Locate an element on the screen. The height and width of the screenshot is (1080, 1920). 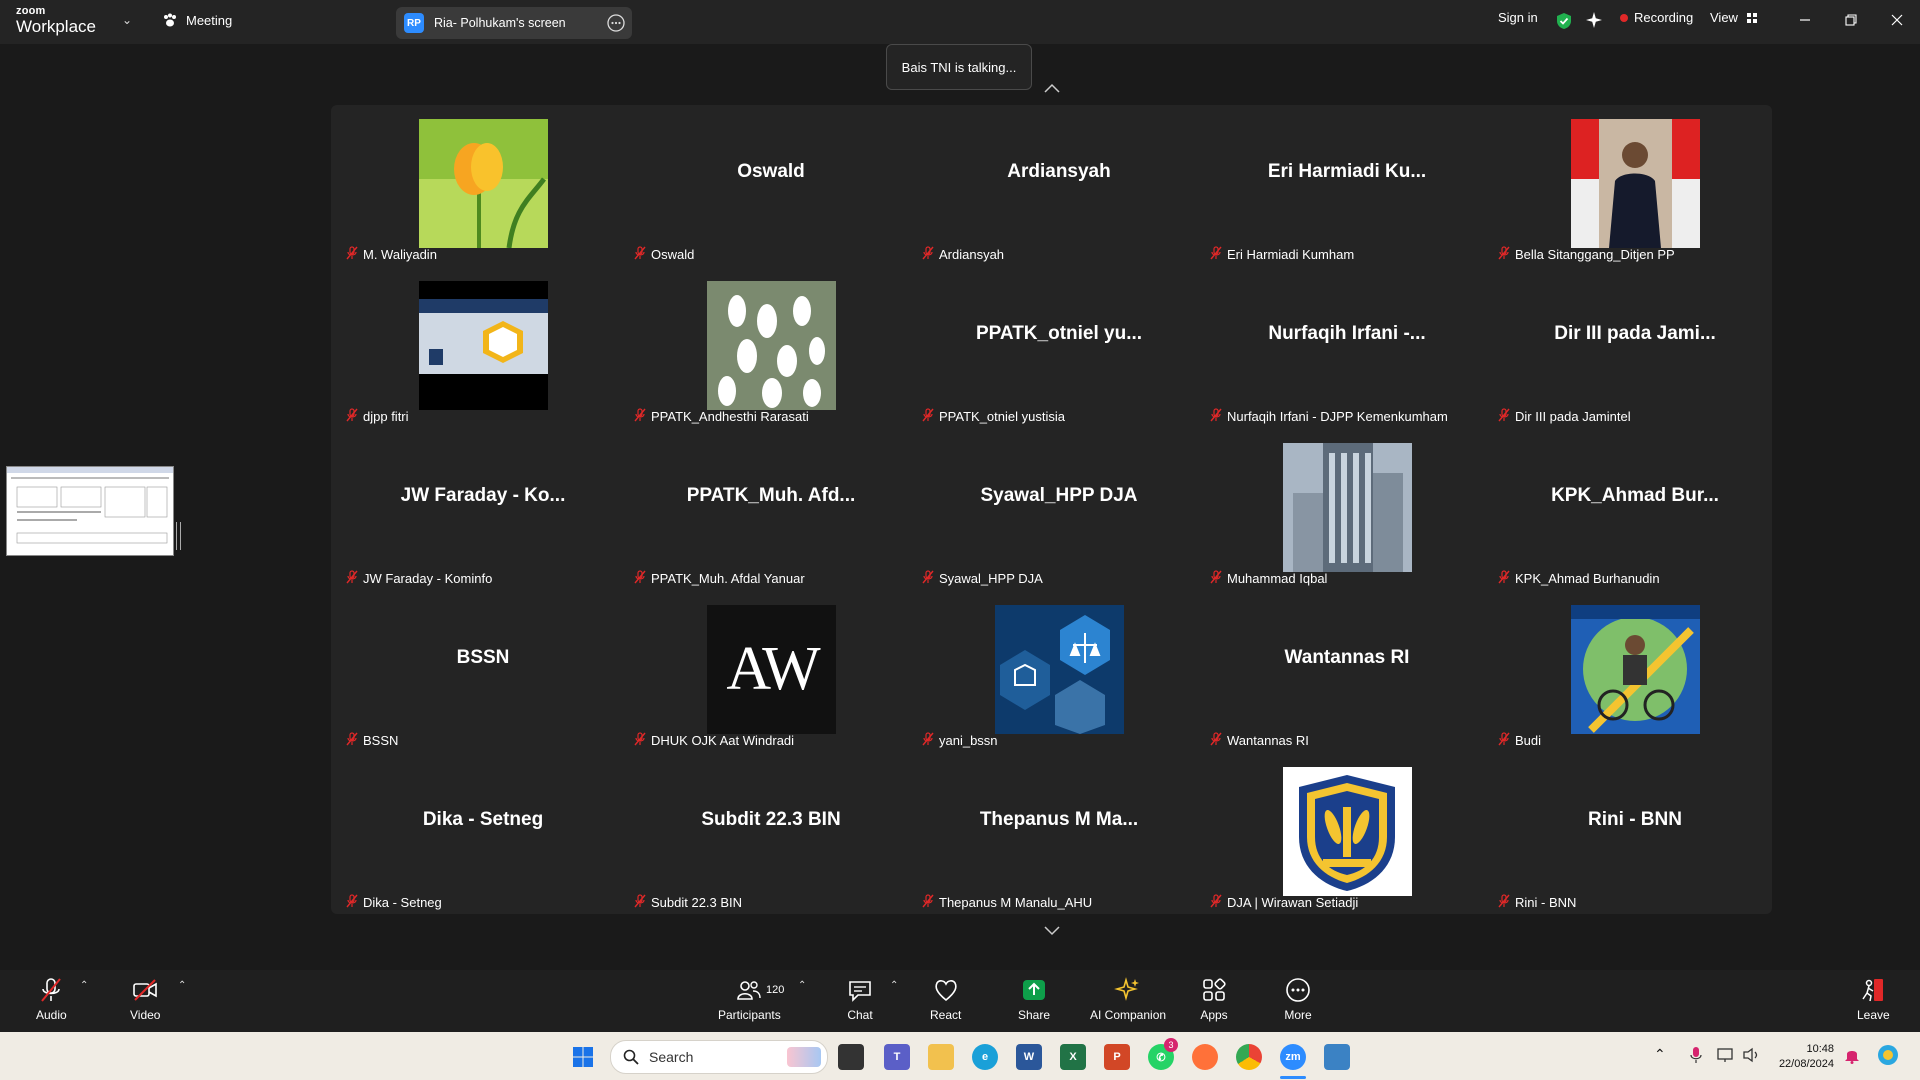
participant-tile: Muhammad Iqbal is located at coordinates (1347, 508).